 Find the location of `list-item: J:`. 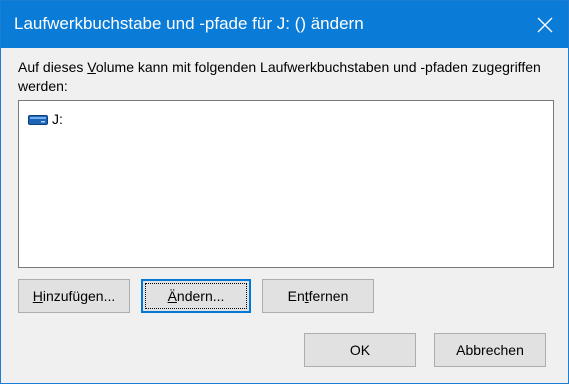

list-item: J: is located at coordinates (45, 119).